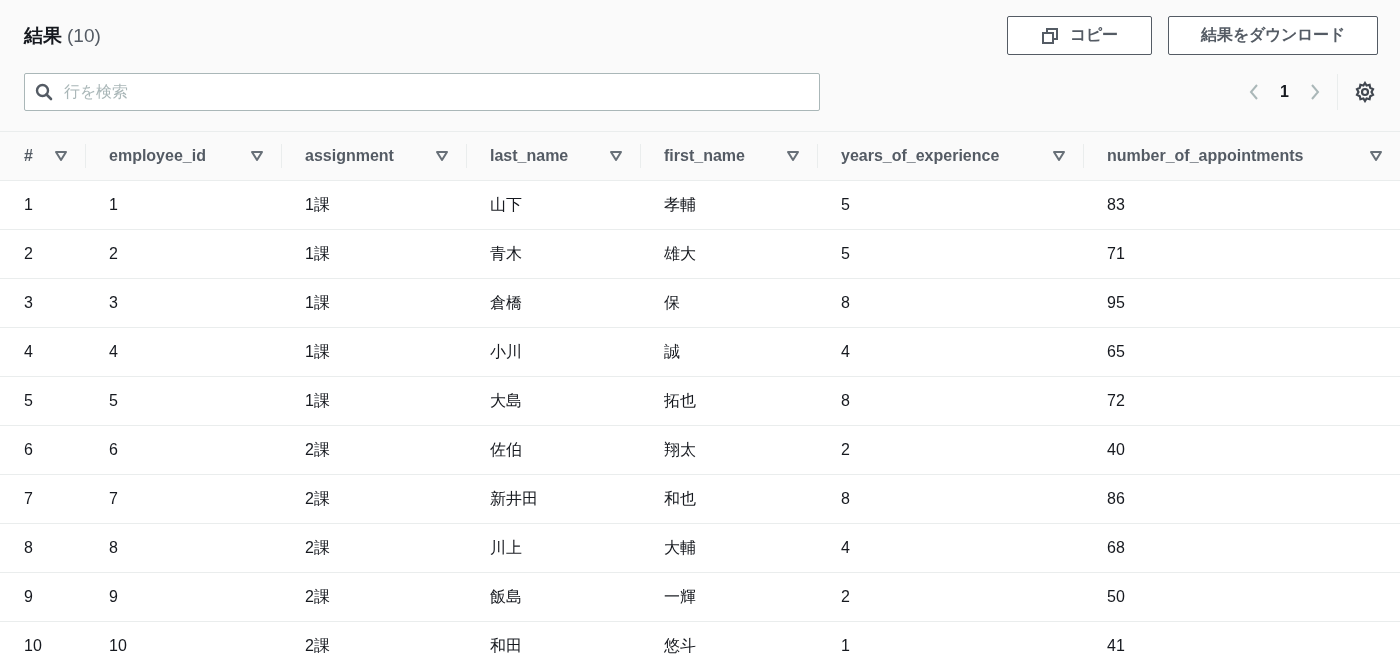 The width and height of the screenshot is (1400, 670). I want to click on column-header: #, so click(42, 156).